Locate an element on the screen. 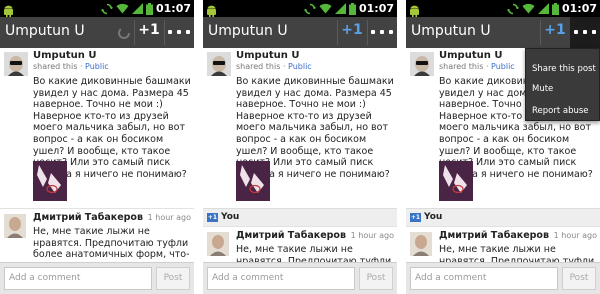  loading-spinner-icon is located at coordinates (124, 33).